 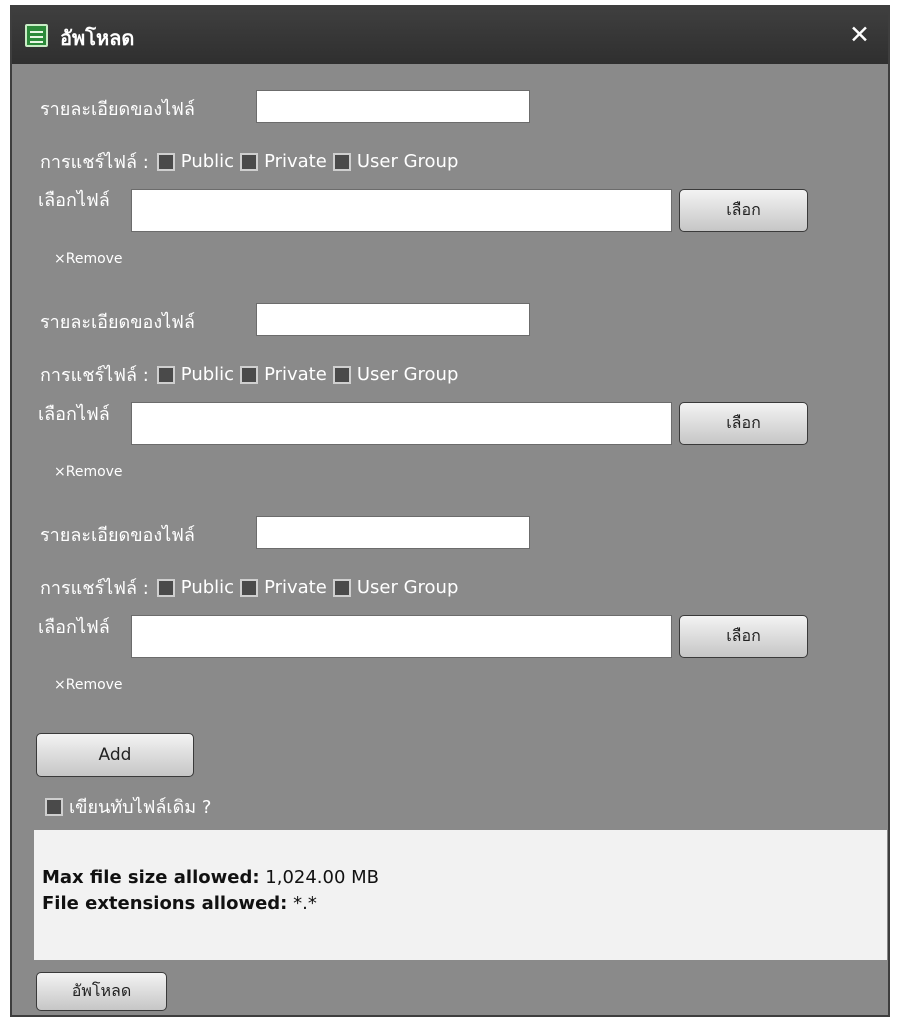 I want to click on add-button: Add, so click(x=115, y=755).